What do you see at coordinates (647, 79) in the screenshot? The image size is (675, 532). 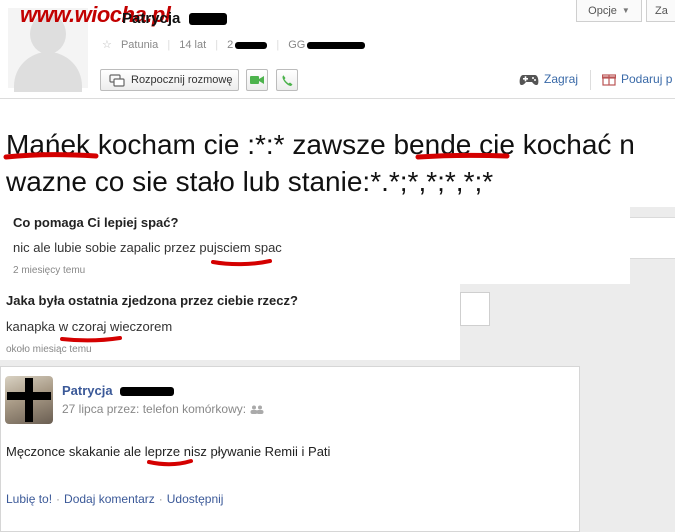 I see `gift-link-label: Podaruj p` at bounding box center [647, 79].